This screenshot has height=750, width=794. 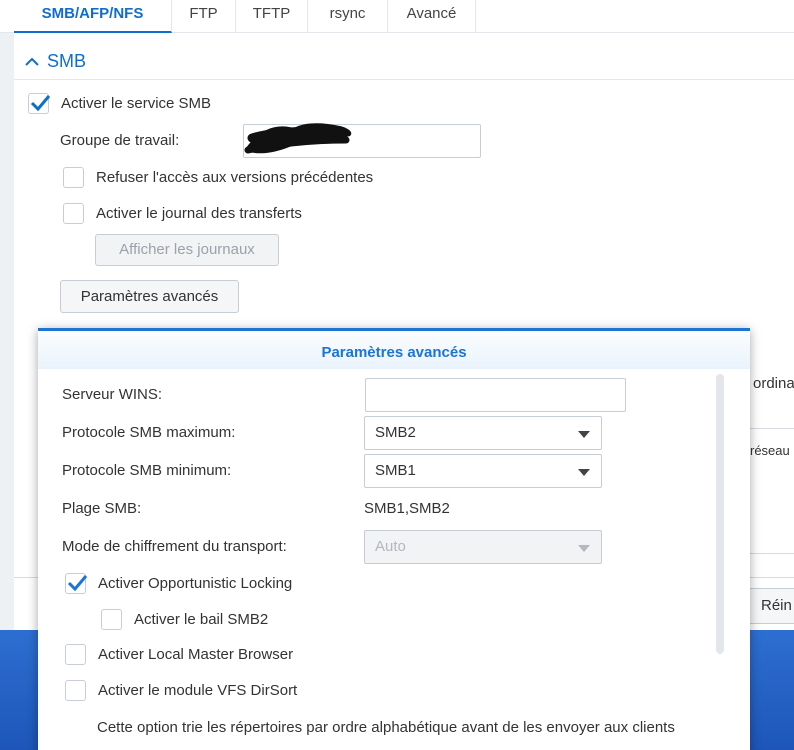 I want to click on smb-range-value: SMB1,SMB2, so click(x=407, y=508).